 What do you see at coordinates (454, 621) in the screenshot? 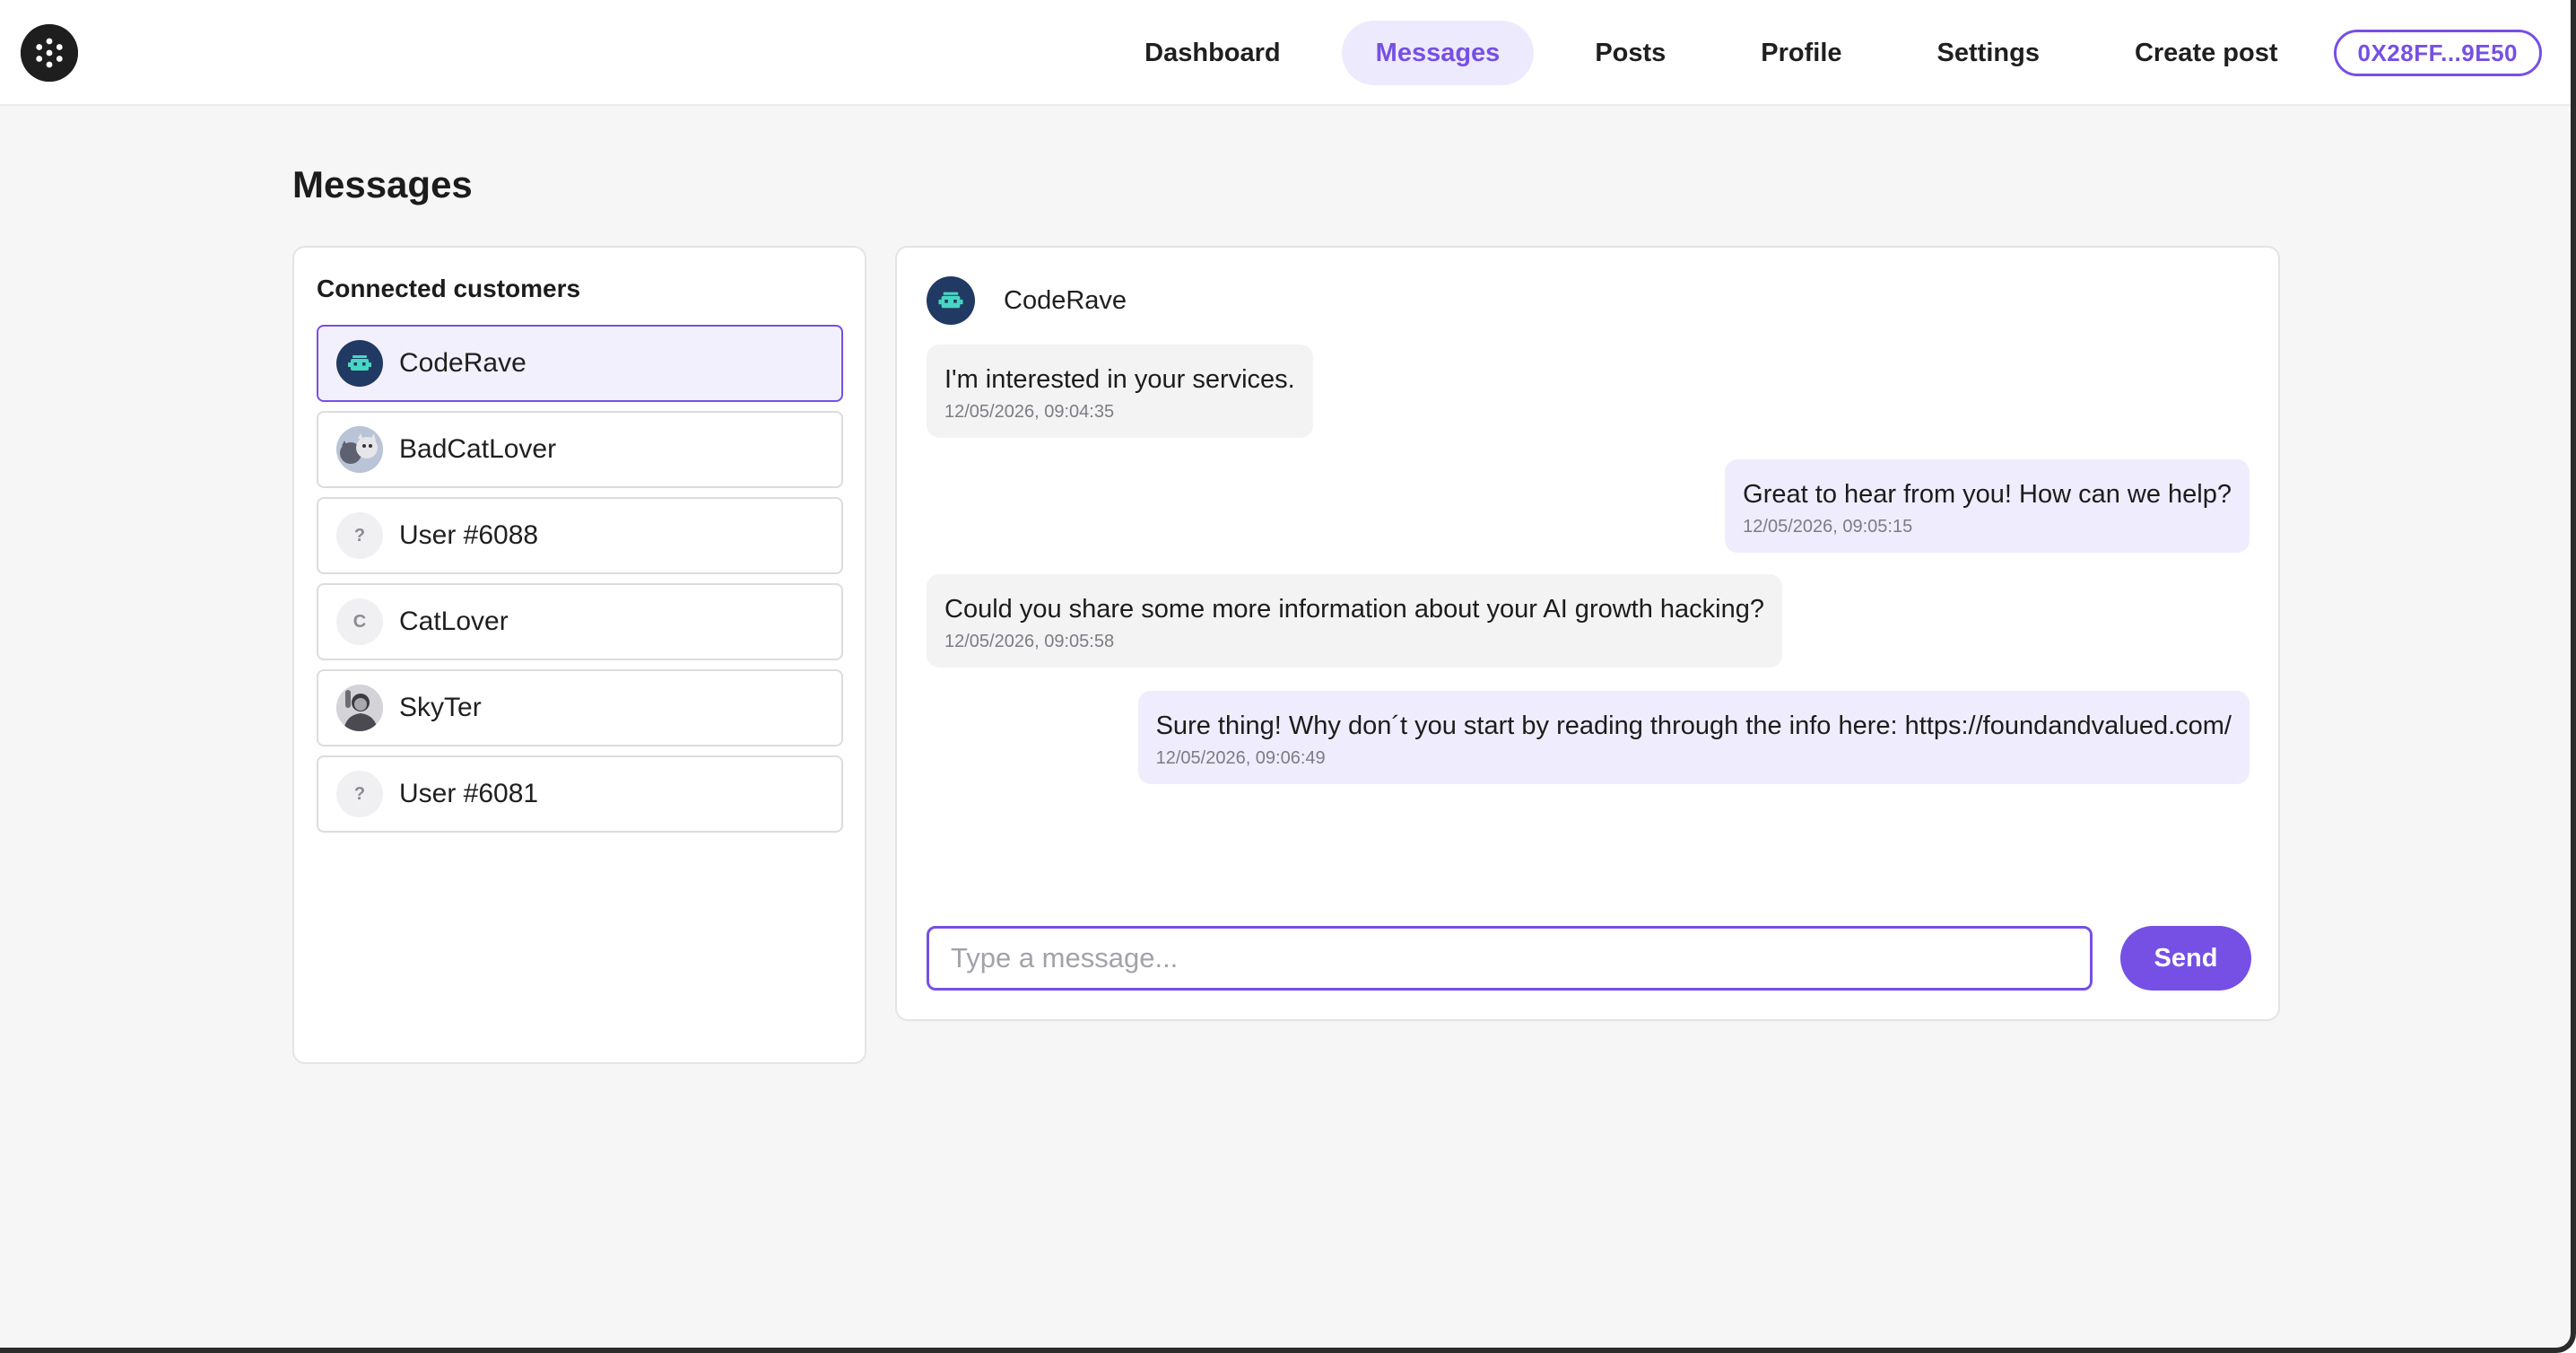
I see `customer-name: CatLover` at bounding box center [454, 621].